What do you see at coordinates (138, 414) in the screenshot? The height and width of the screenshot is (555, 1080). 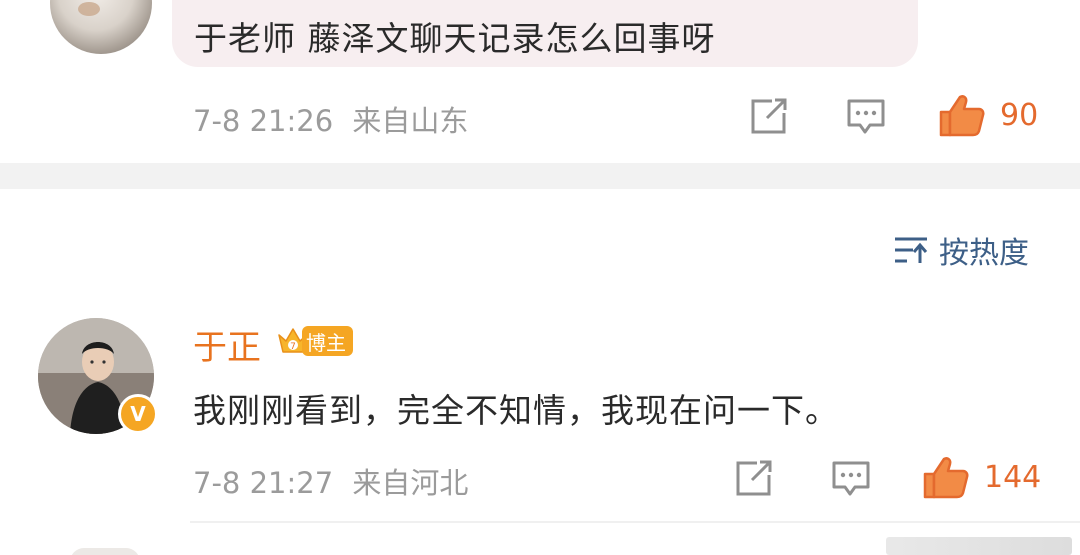 I see `verified-badge-icon: V` at bounding box center [138, 414].